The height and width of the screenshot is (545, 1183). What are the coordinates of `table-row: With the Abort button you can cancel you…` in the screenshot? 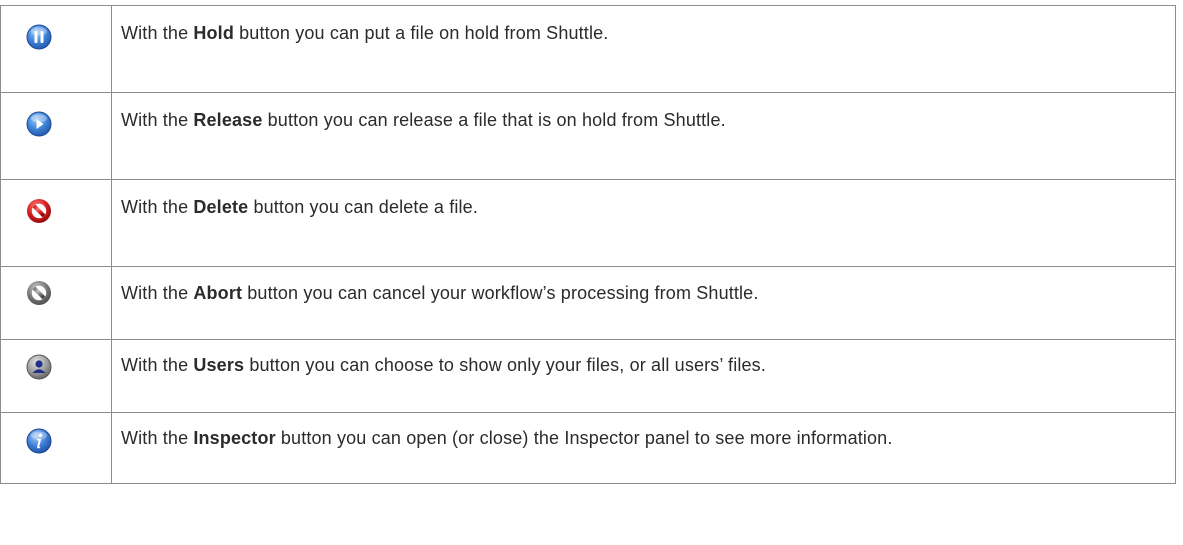 It's located at (588, 303).